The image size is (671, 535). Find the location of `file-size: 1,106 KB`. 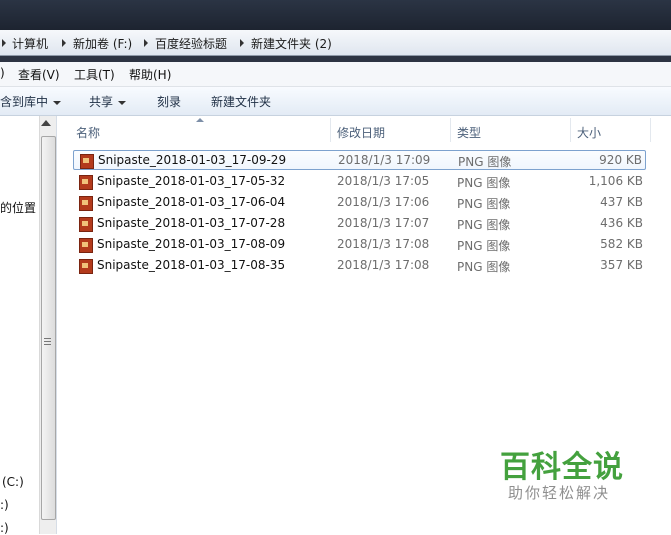

file-size: 1,106 KB is located at coordinates (615, 181).